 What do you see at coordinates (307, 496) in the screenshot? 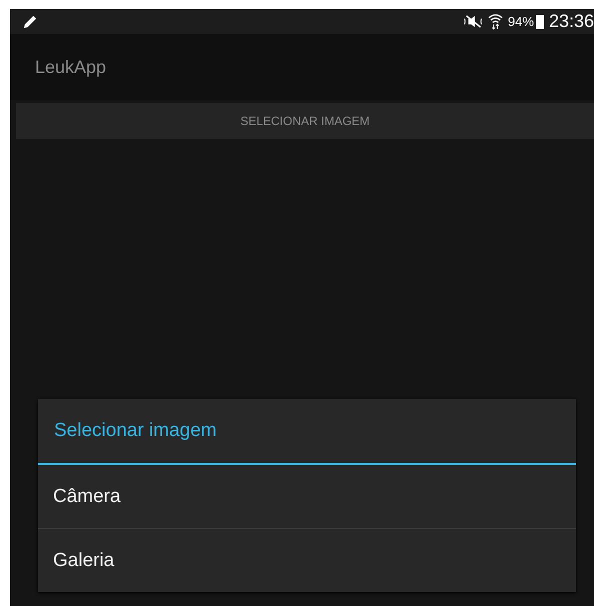
I see `dialog-option: Câmera` at bounding box center [307, 496].